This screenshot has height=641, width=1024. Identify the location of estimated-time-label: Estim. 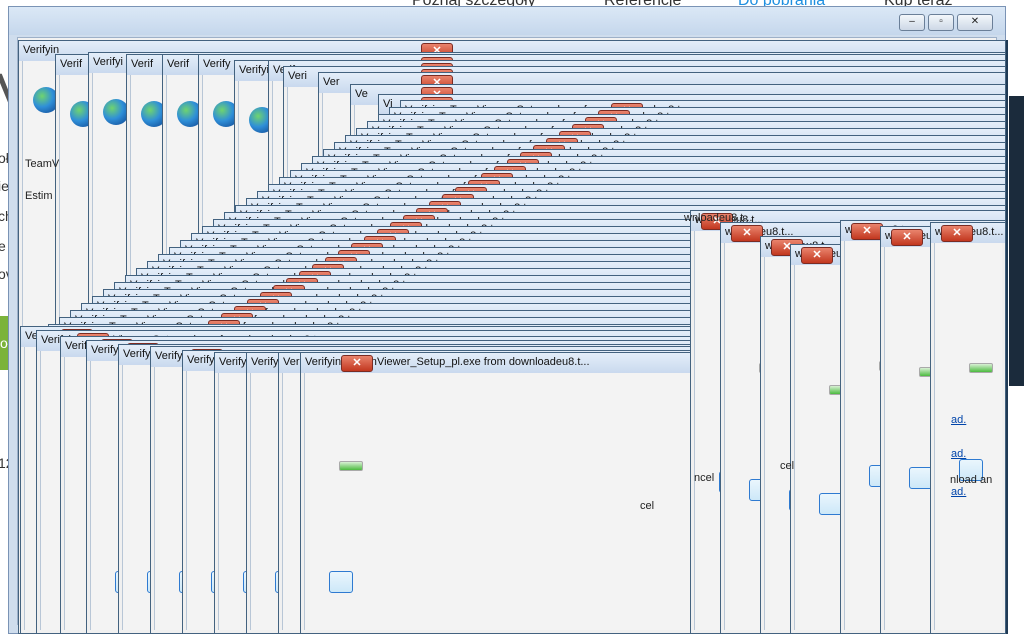
(39, 196).